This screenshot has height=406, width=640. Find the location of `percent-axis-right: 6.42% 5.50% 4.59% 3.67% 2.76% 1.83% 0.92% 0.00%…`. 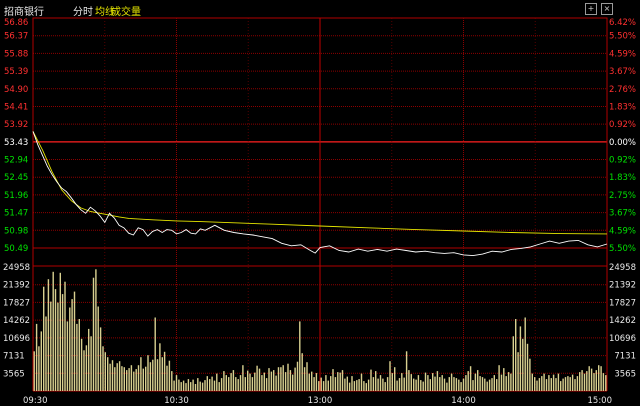

percent-axis-right: 6.42% 5.50% 4.59% 3.67% 2.76% 1.83% 0.92% 0.00%… is located at coordinates (622, 136).